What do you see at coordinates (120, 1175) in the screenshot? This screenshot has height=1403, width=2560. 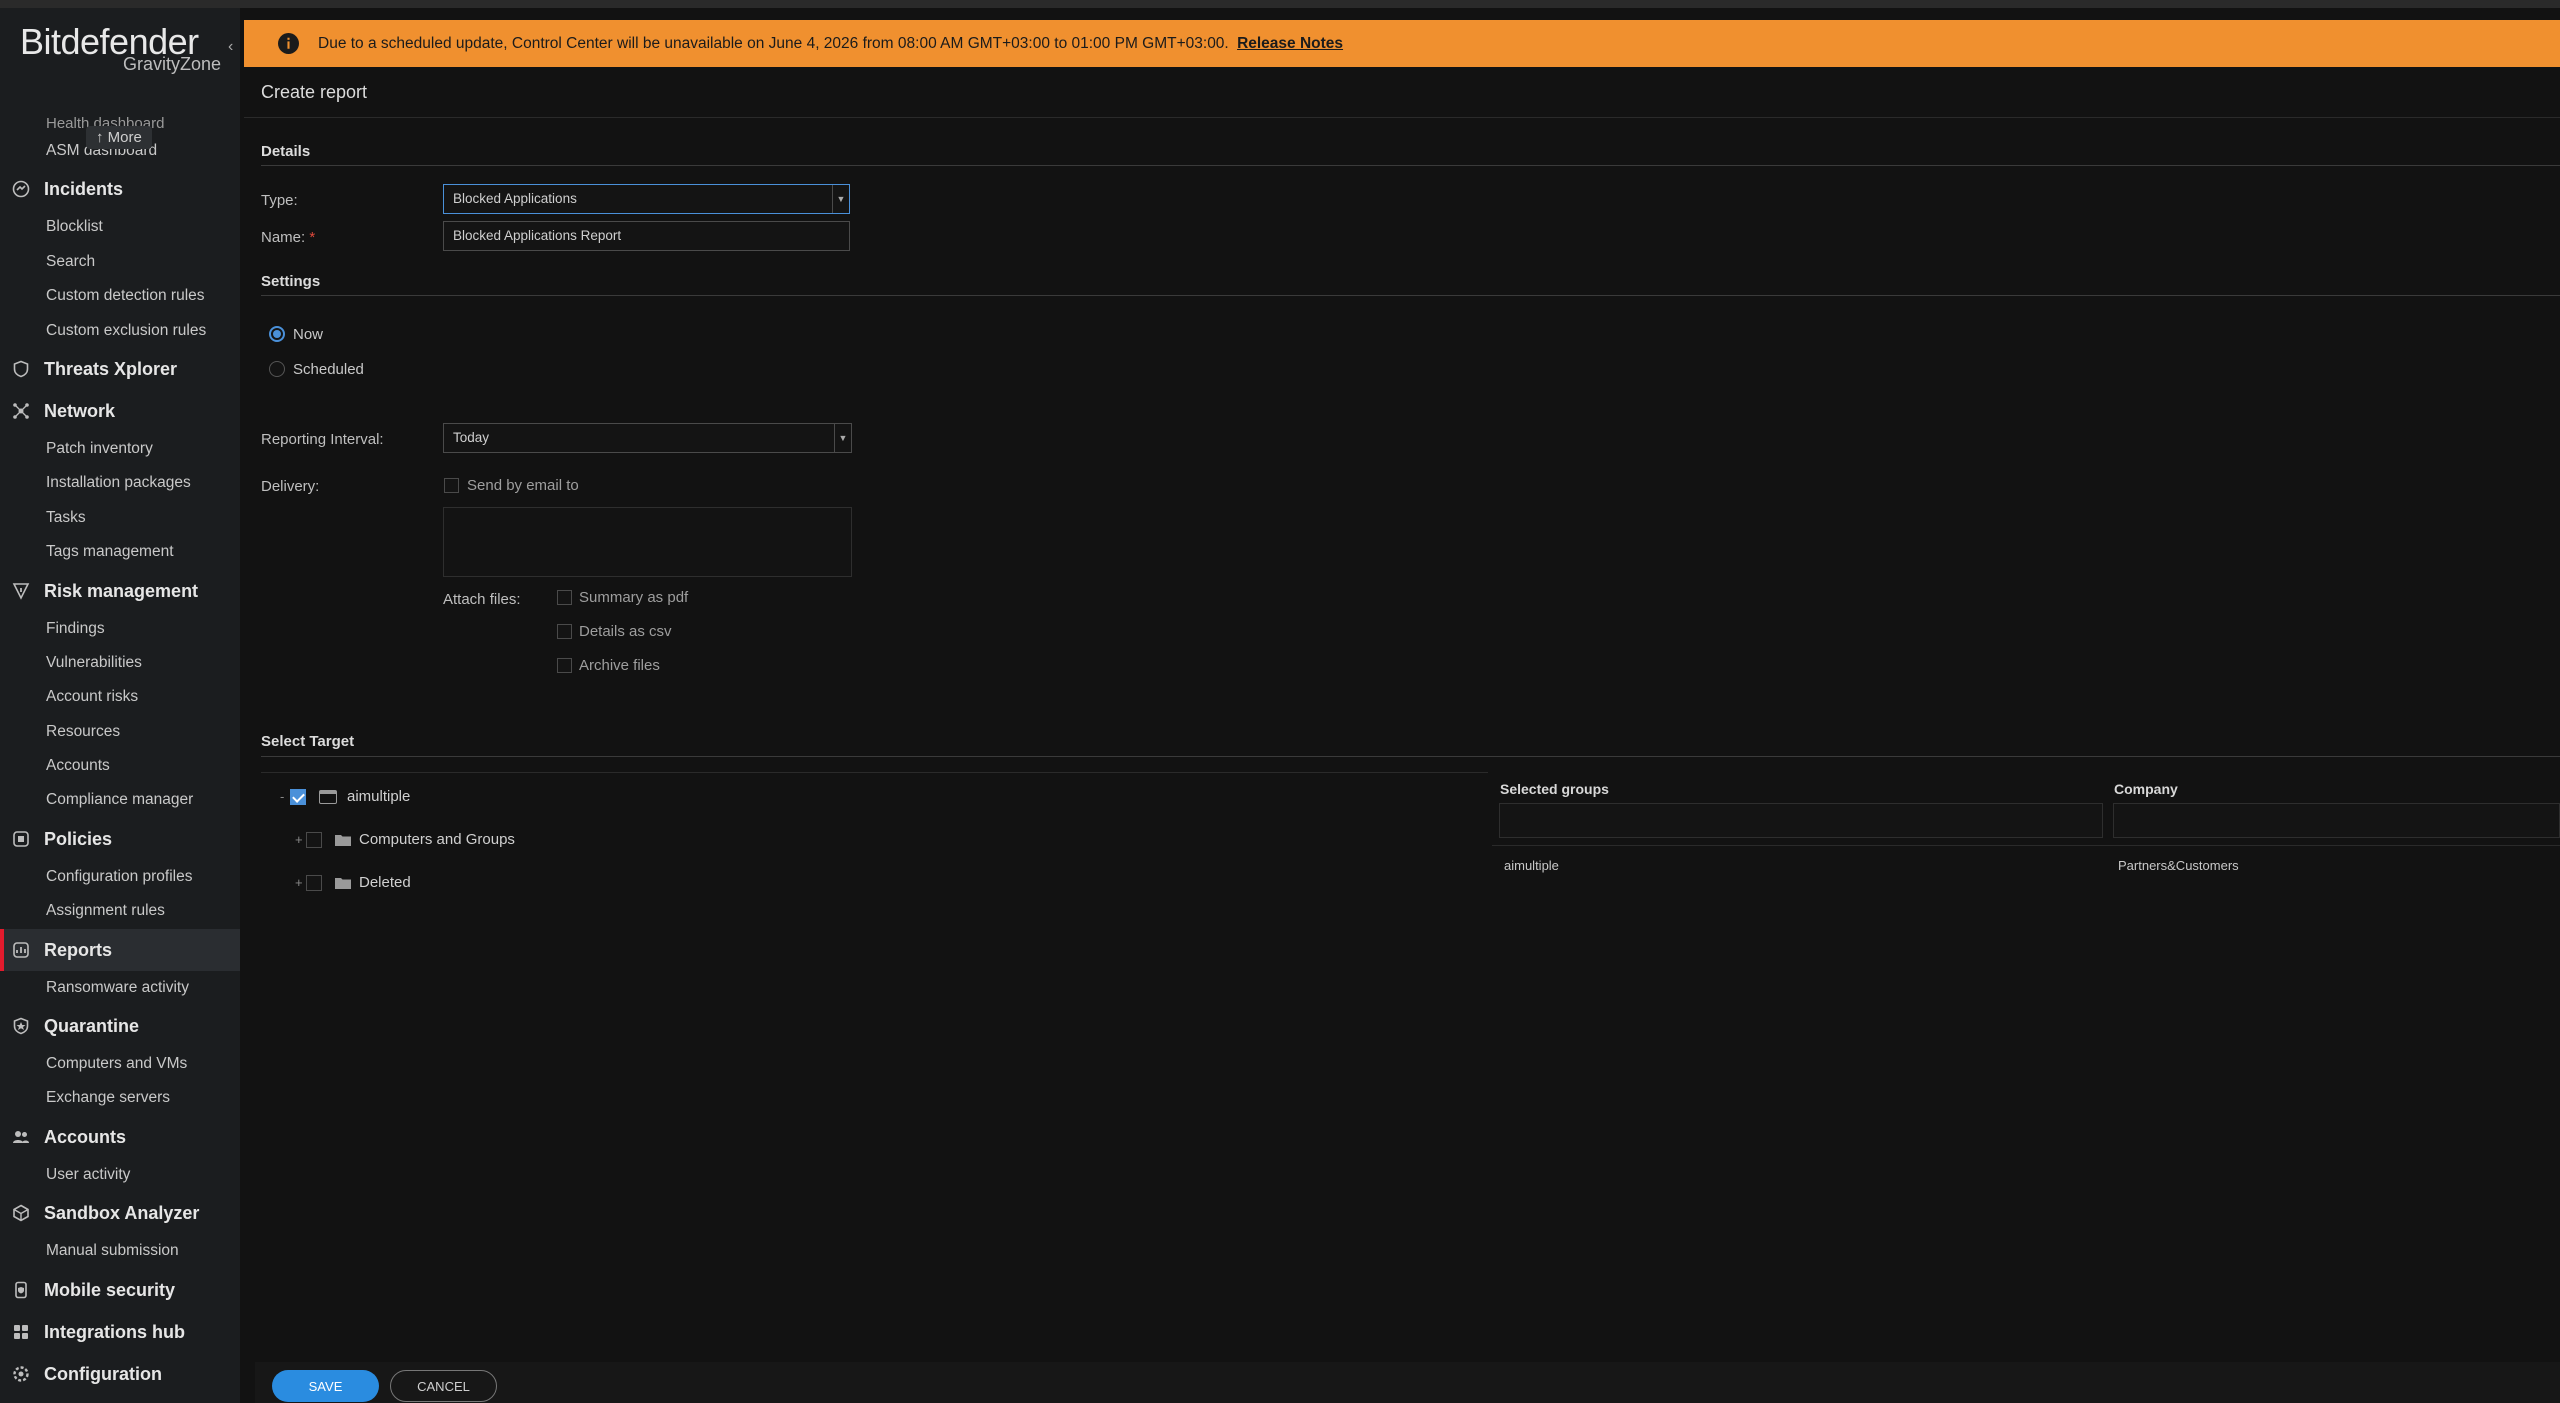 I see `sidebar-item-user-activity: User activity` at bounding box center [120, 1175].